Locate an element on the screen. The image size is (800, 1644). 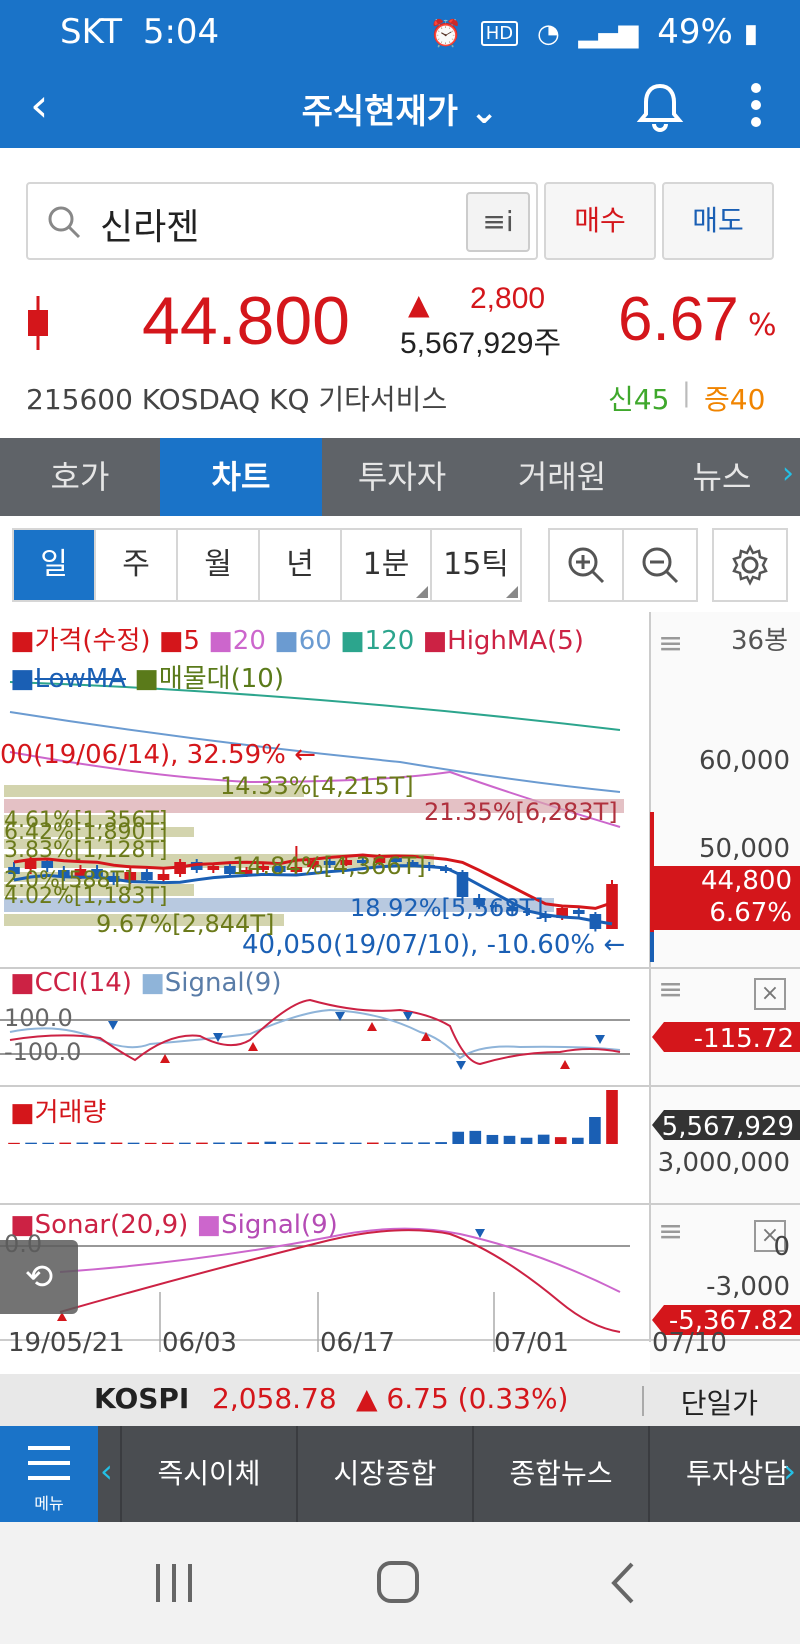
alarm-icon: ⏰ is located at coordinates (445, 33).